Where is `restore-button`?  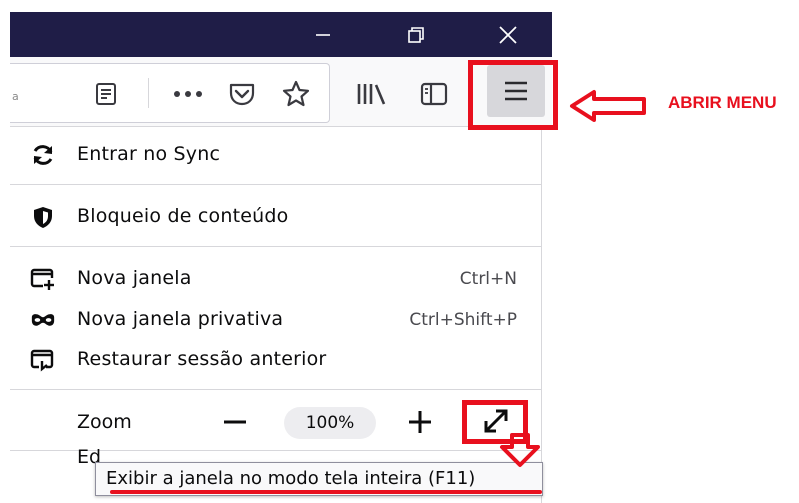
restore-button is located at coordinates (416, 34).